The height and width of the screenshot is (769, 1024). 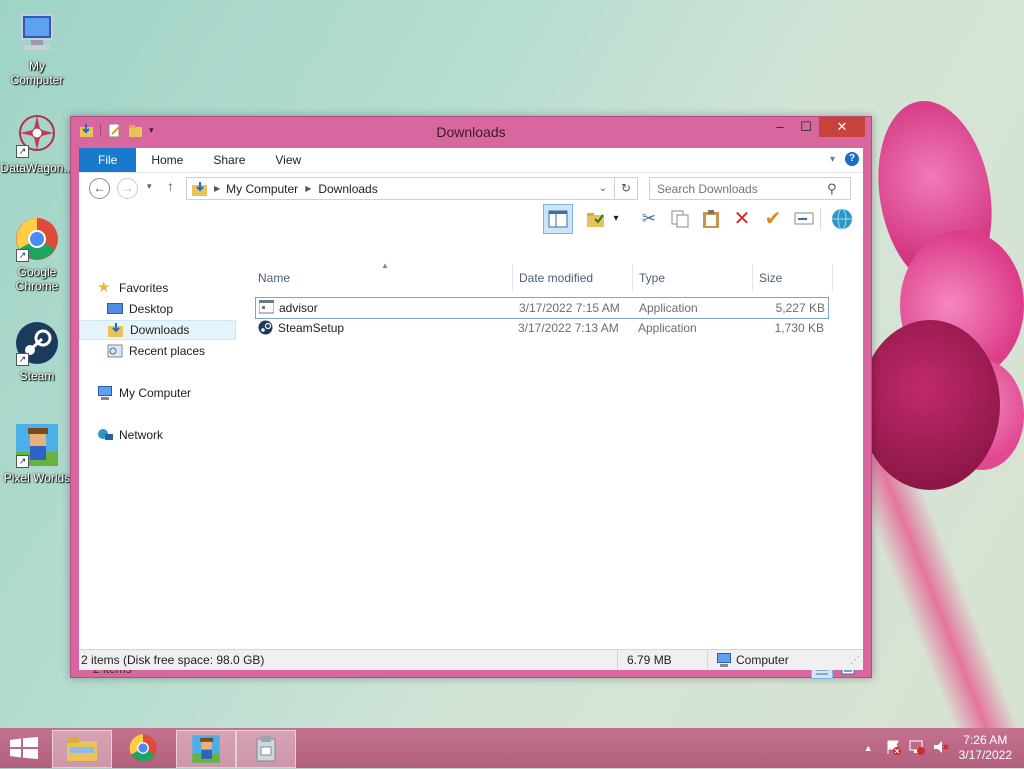 I want to click on file-name: SteamSetup, so click(x=311, y=328).